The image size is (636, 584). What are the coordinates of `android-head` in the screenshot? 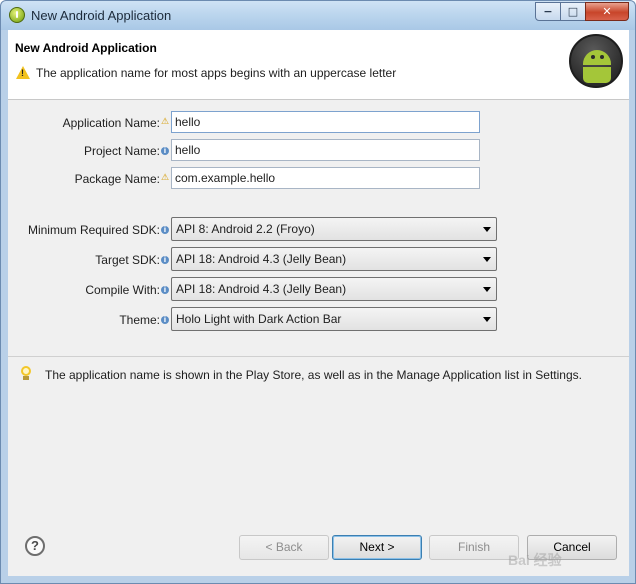 It's located at (597, 57).